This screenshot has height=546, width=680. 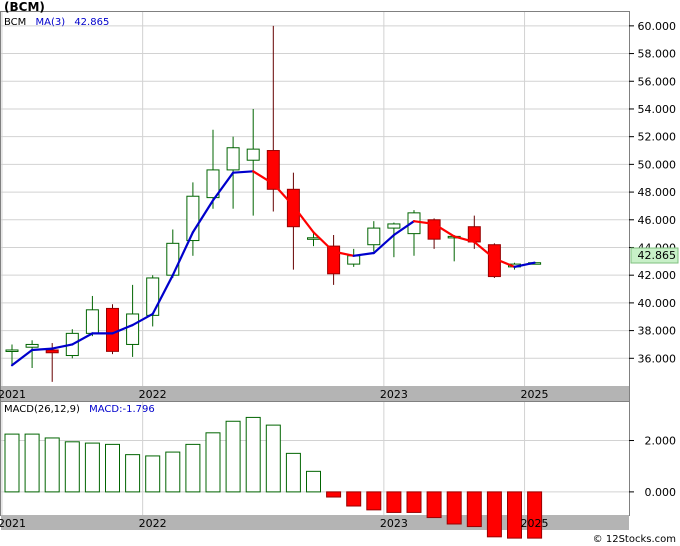 I want to click on price-tick-label: 60.000, so click(x=657, y=26).